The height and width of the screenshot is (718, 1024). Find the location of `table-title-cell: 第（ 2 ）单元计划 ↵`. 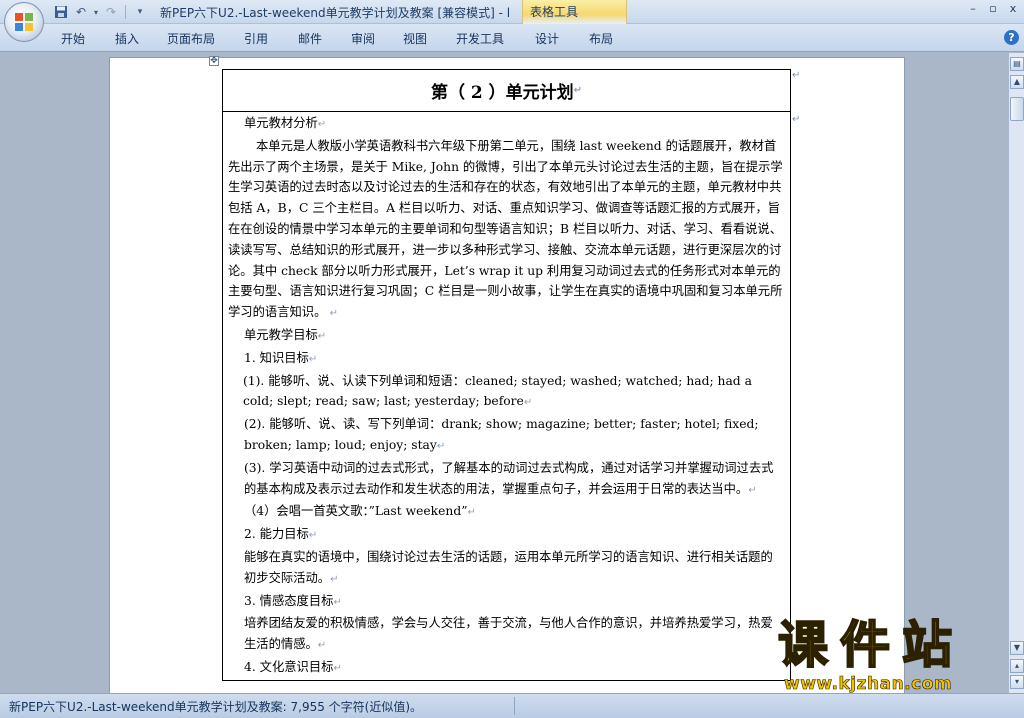

table-title-cell: 第（ 2 ）单元计划 ↵ is located at coordinates (506, 91).